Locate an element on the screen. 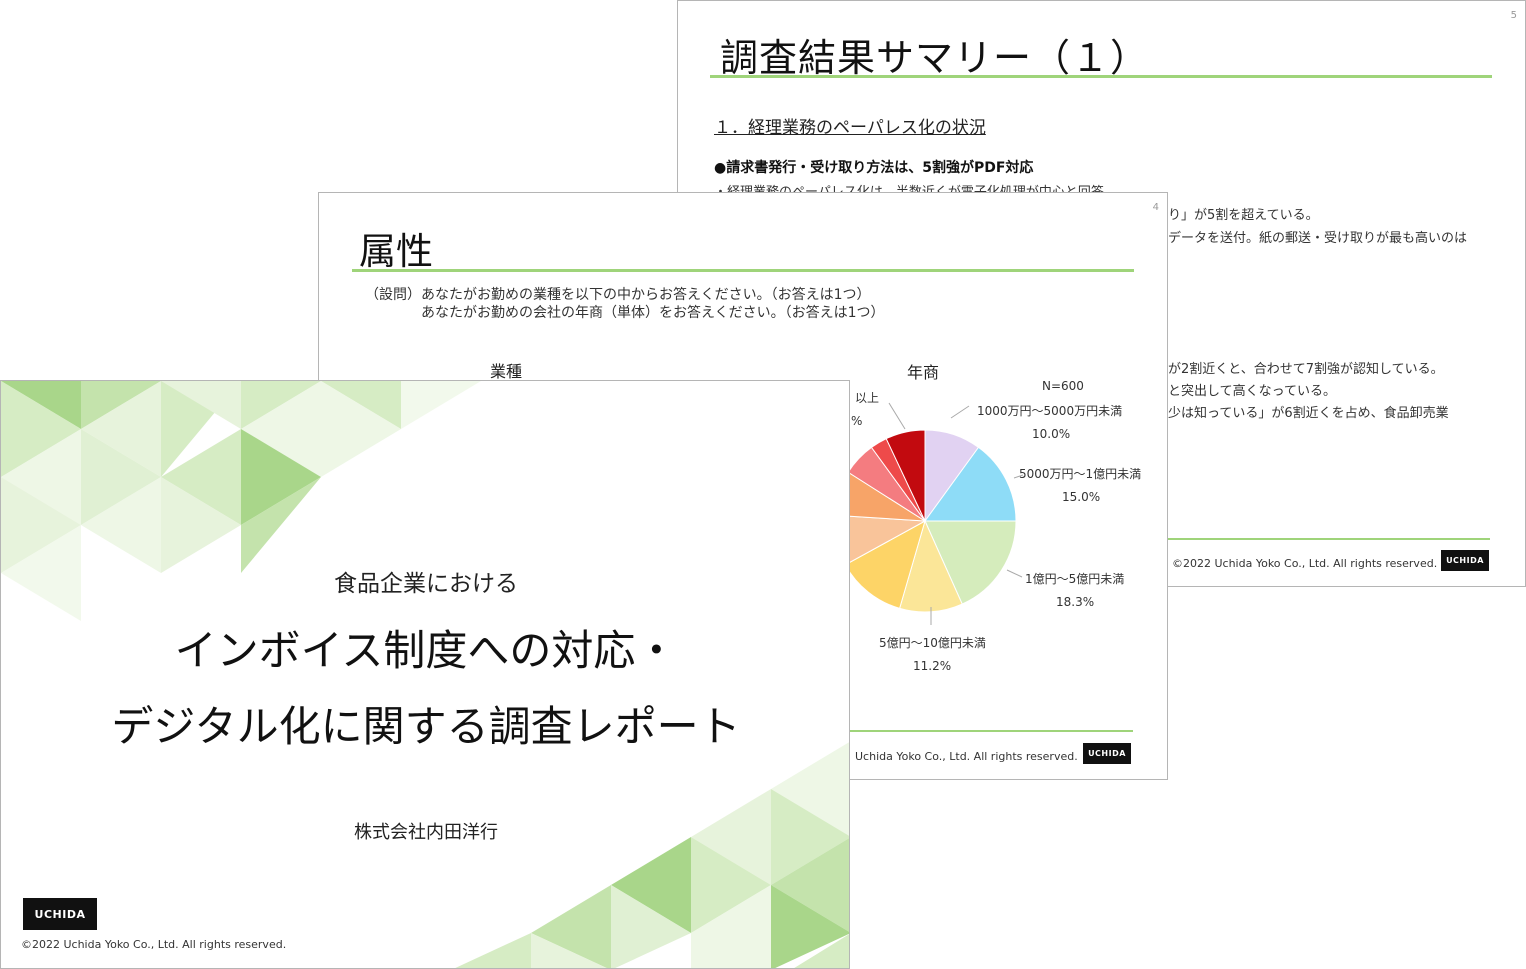 The height and width of the screenshot is (969, 1526). body-line: が2割近くと、合わせて7割強が認知している。 is located at coordinates (1306, 369).